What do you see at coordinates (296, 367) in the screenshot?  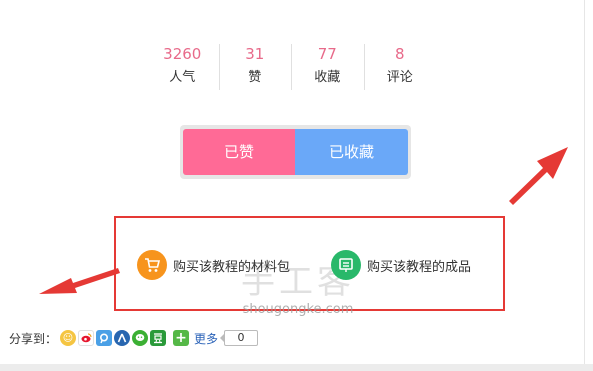 I see `bottom-divider` at bounding box center [296, 367].